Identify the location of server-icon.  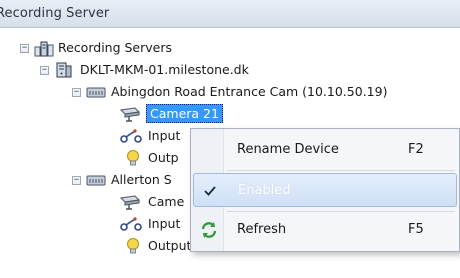
(64, 70).